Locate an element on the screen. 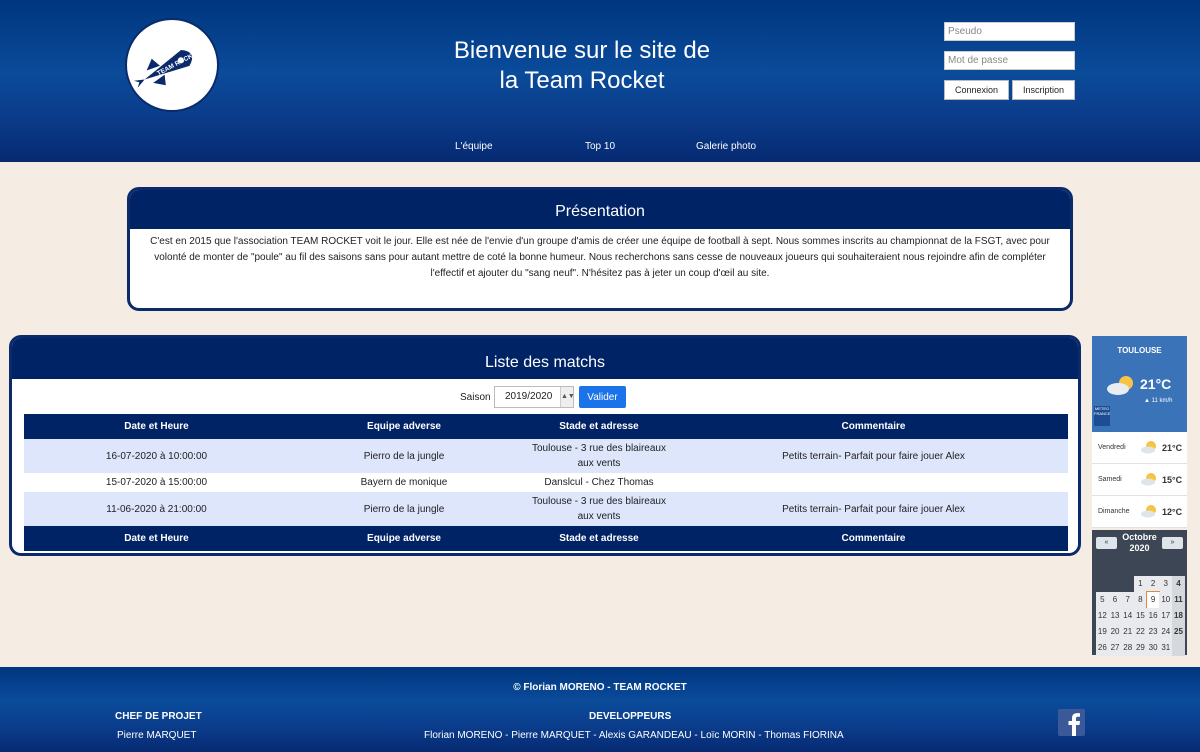 This screenshot has height=752, width=1200. presentation-title: Présentation is located at coordinates (600, 209).